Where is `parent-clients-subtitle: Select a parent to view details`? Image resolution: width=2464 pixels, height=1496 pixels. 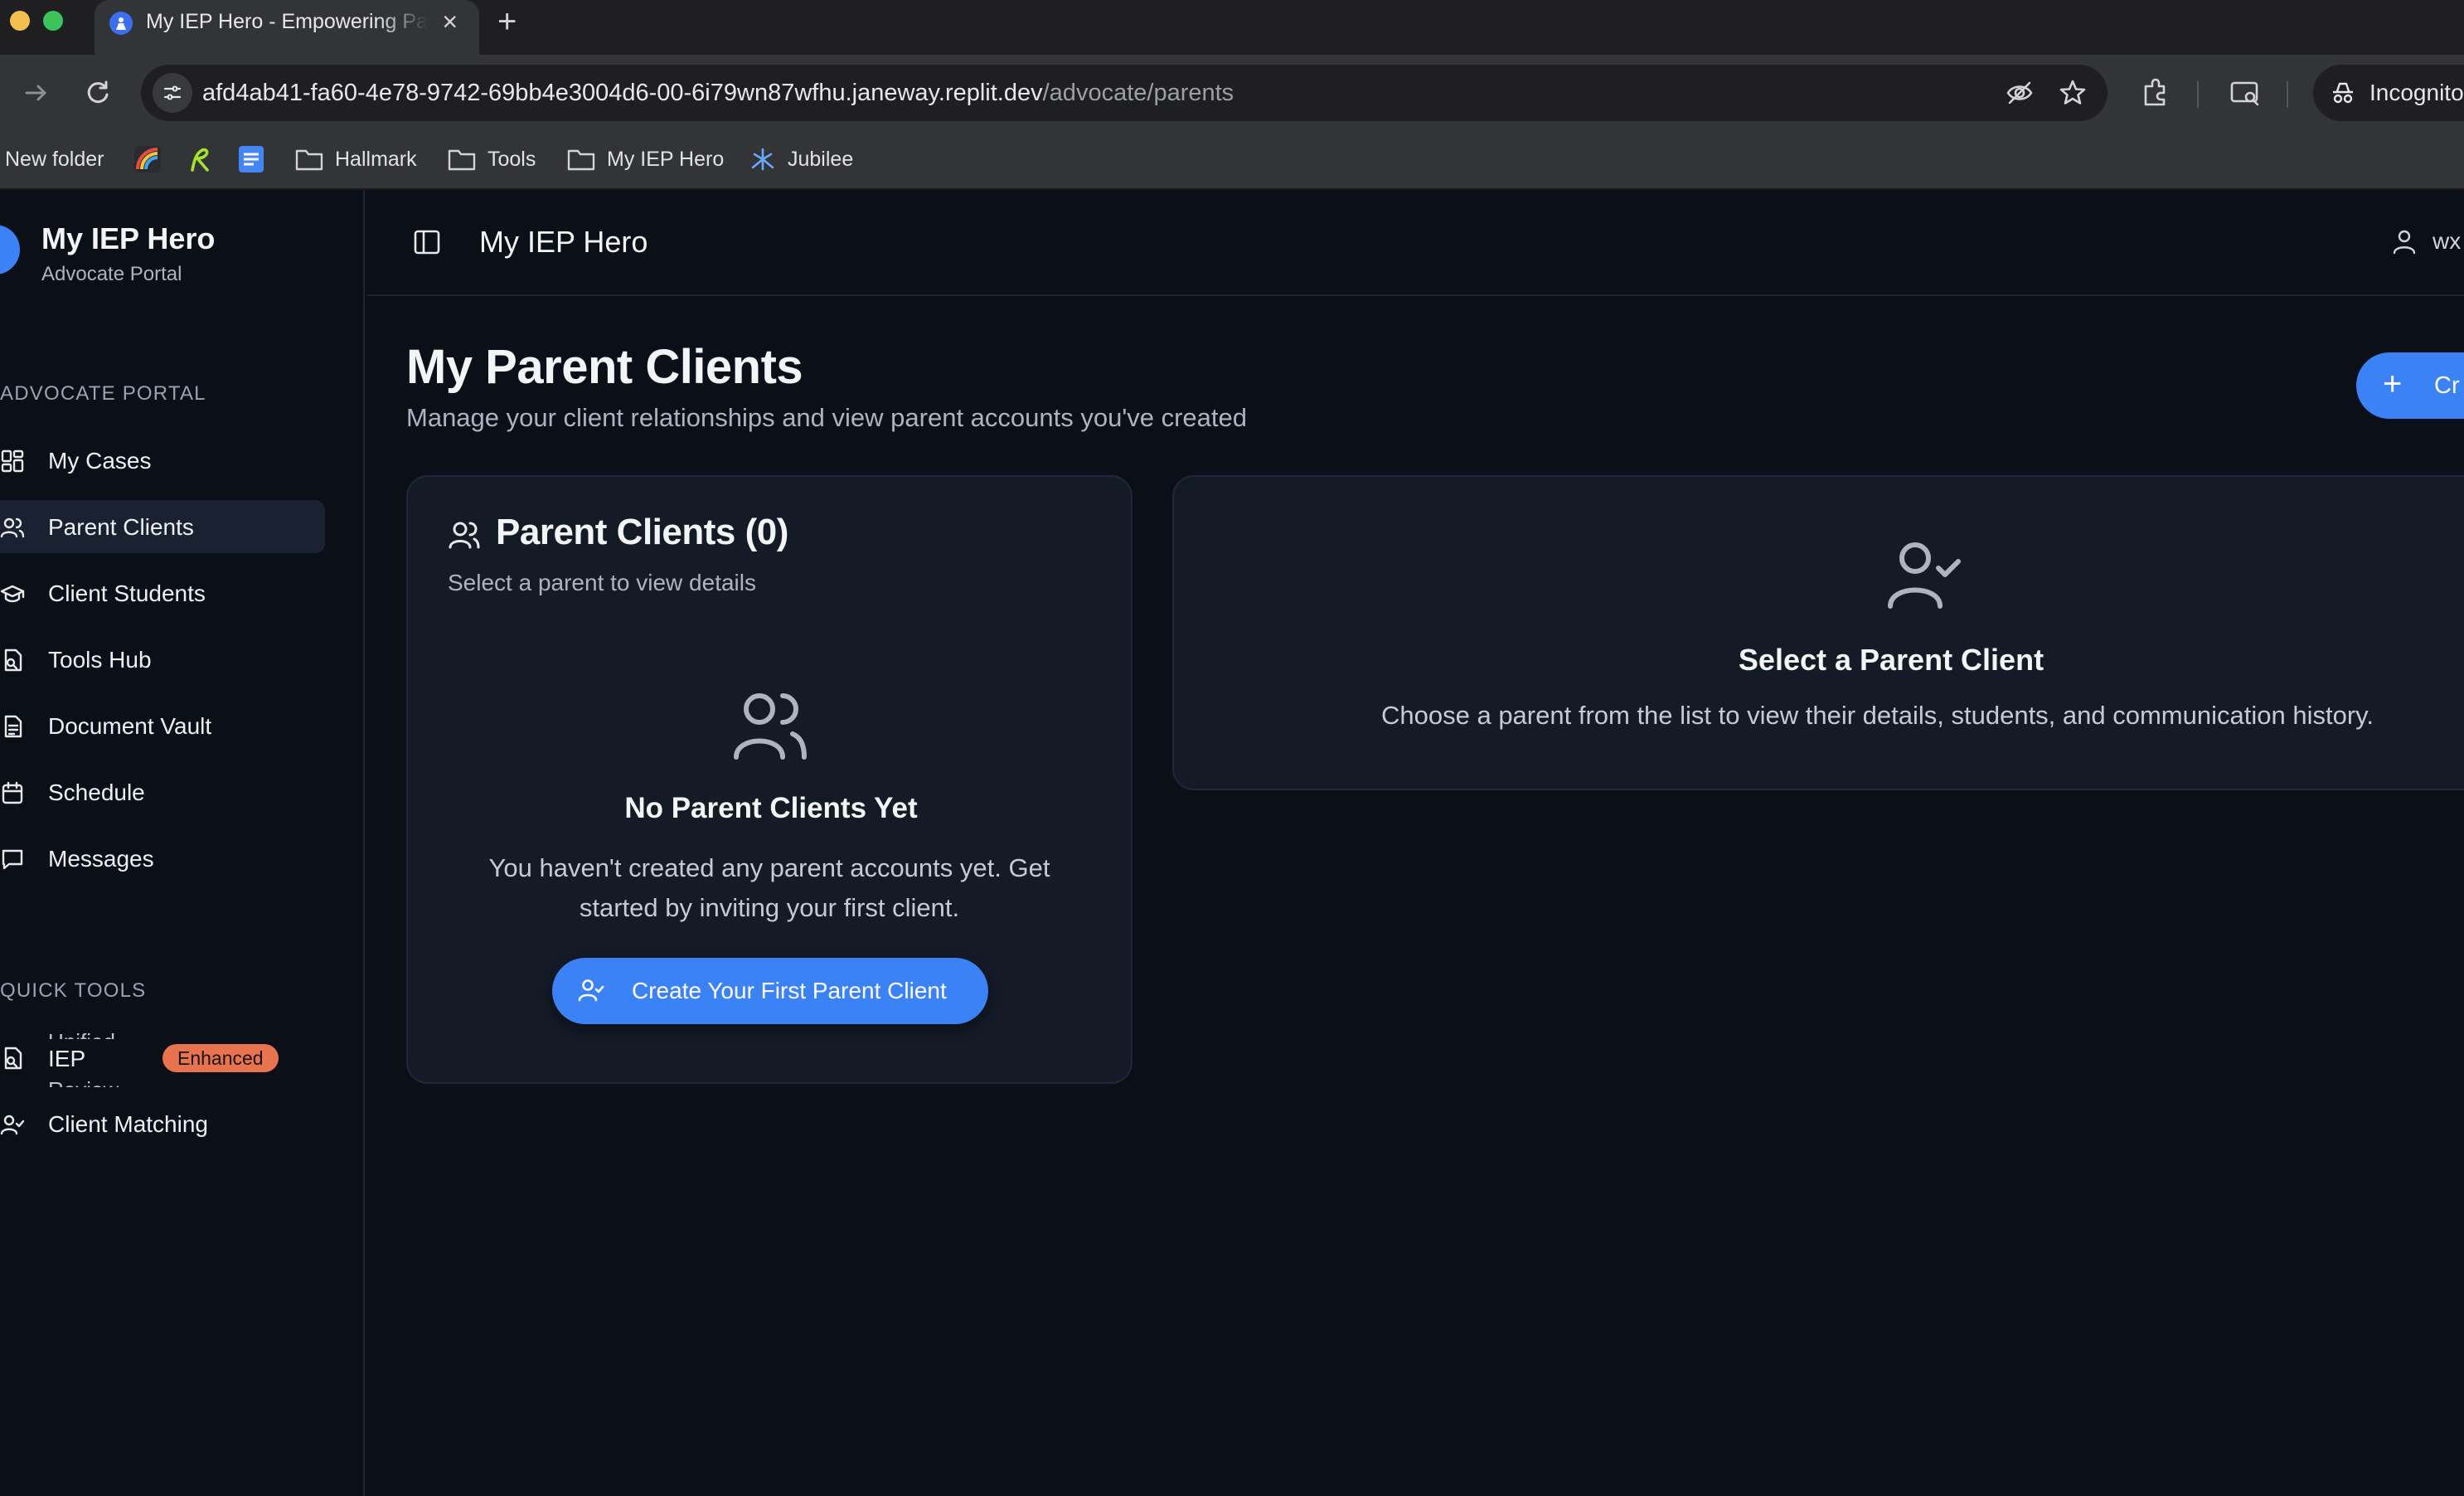 parent-clients-subtitle: Select a parent to view details is located at coordinates (602, 582).